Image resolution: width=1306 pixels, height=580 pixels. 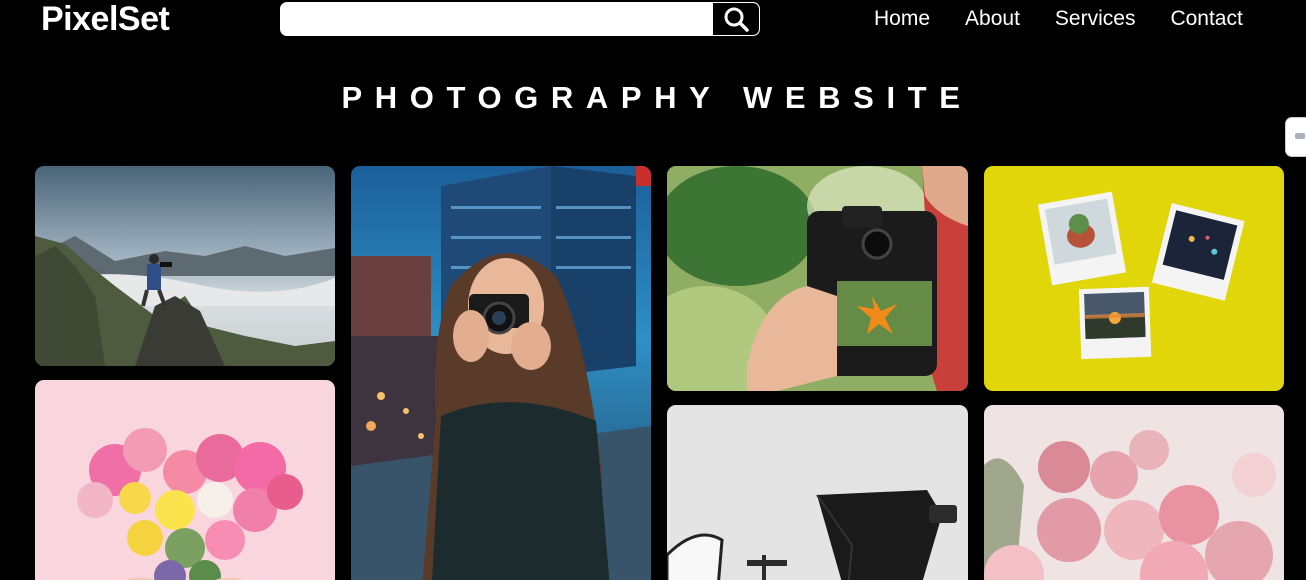 I want to click on search-icon, so click(x=736, y=19).